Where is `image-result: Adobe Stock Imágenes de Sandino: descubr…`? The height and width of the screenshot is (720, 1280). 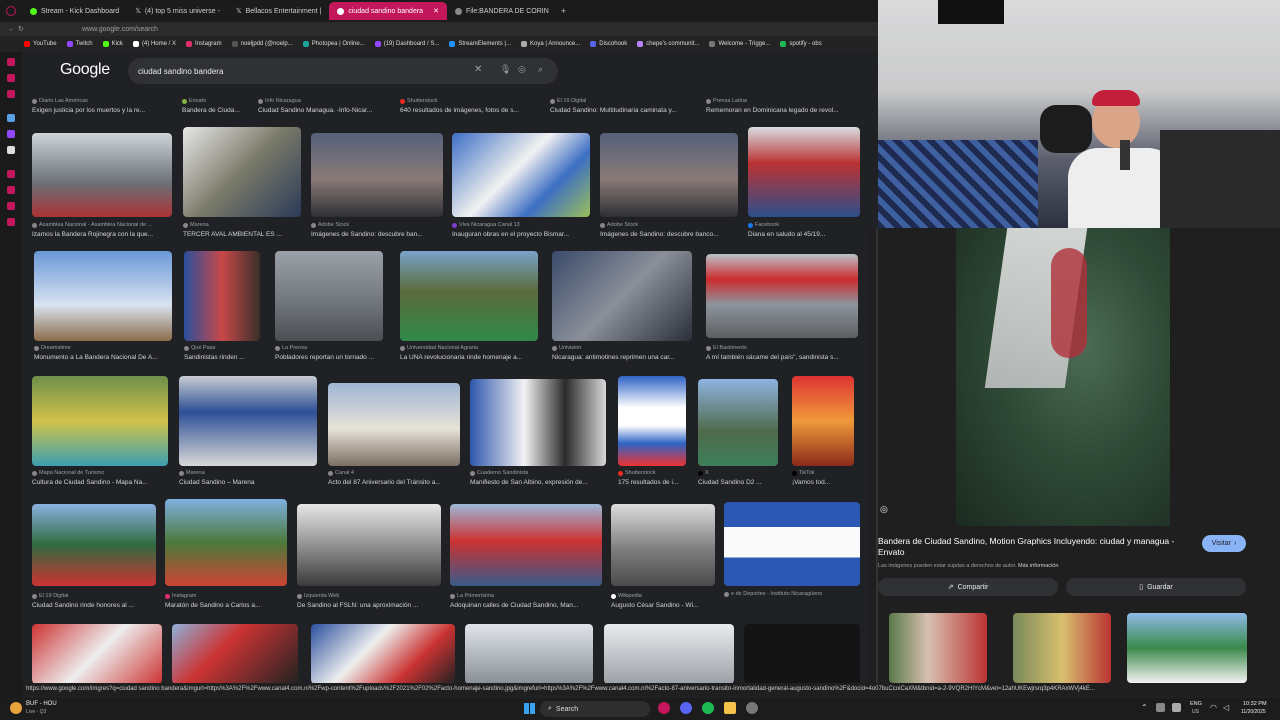 image-result: Adobe Stock Imágenes de Sandino: descubr… is located at coordinates (669, 188).